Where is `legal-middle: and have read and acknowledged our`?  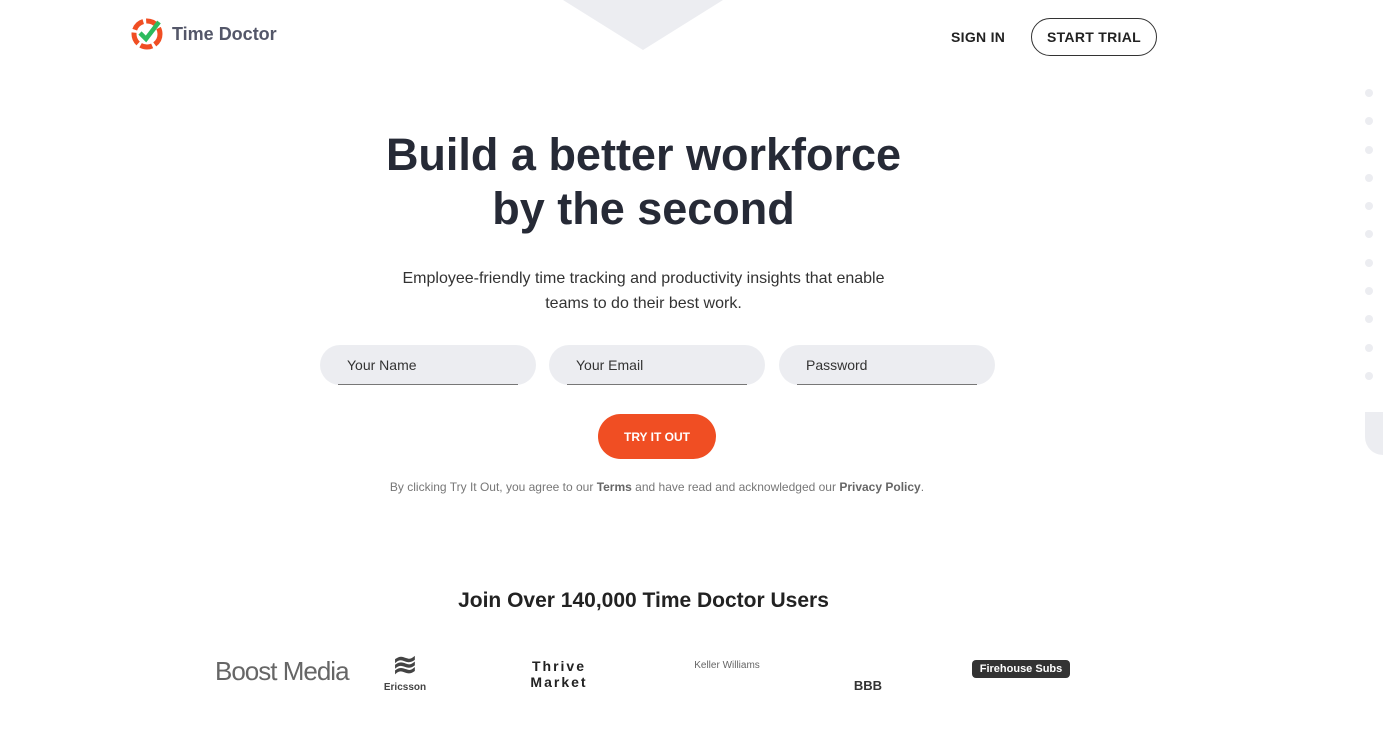 legal-middle: and have read and acknowledged our is located at coordinates (735, 487).